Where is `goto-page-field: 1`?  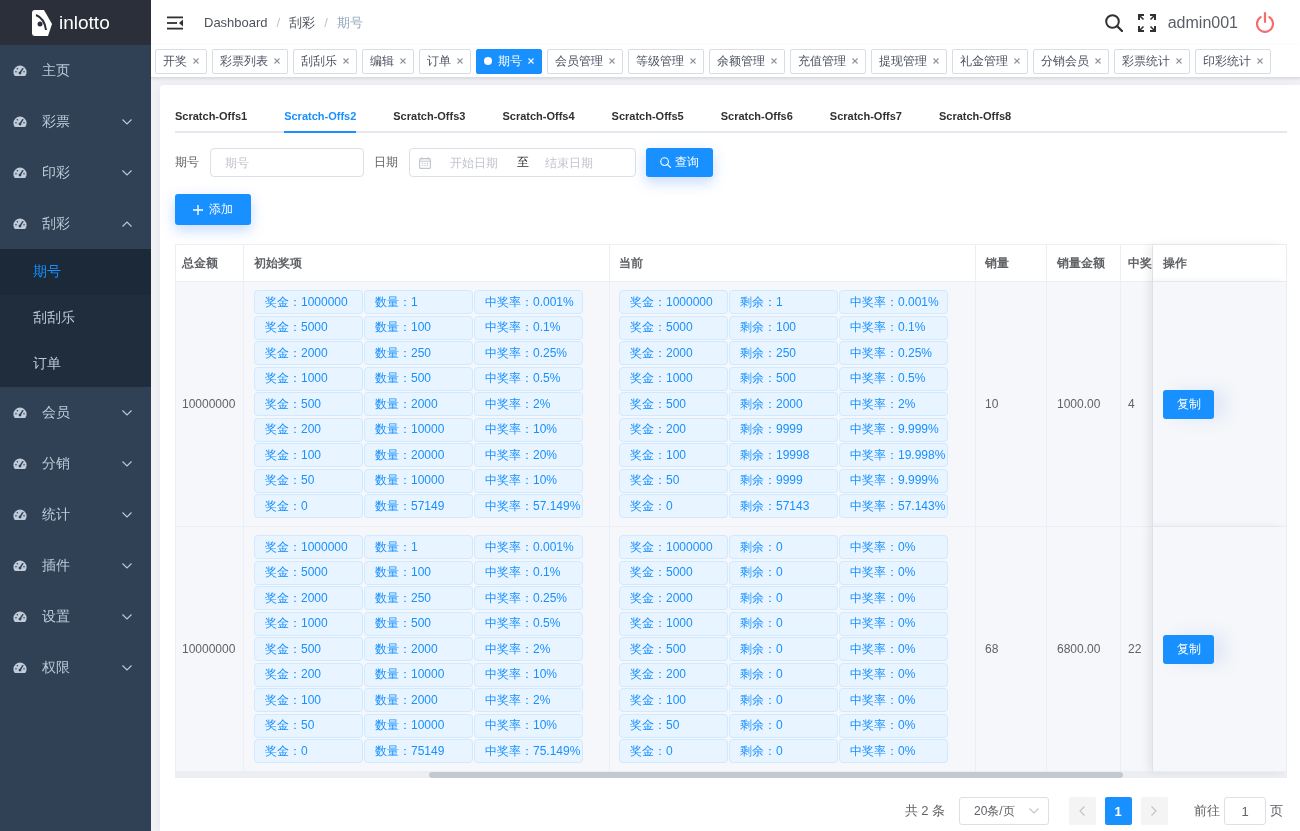
goto-page-field: 1 is located at coordinates (1245, 811).